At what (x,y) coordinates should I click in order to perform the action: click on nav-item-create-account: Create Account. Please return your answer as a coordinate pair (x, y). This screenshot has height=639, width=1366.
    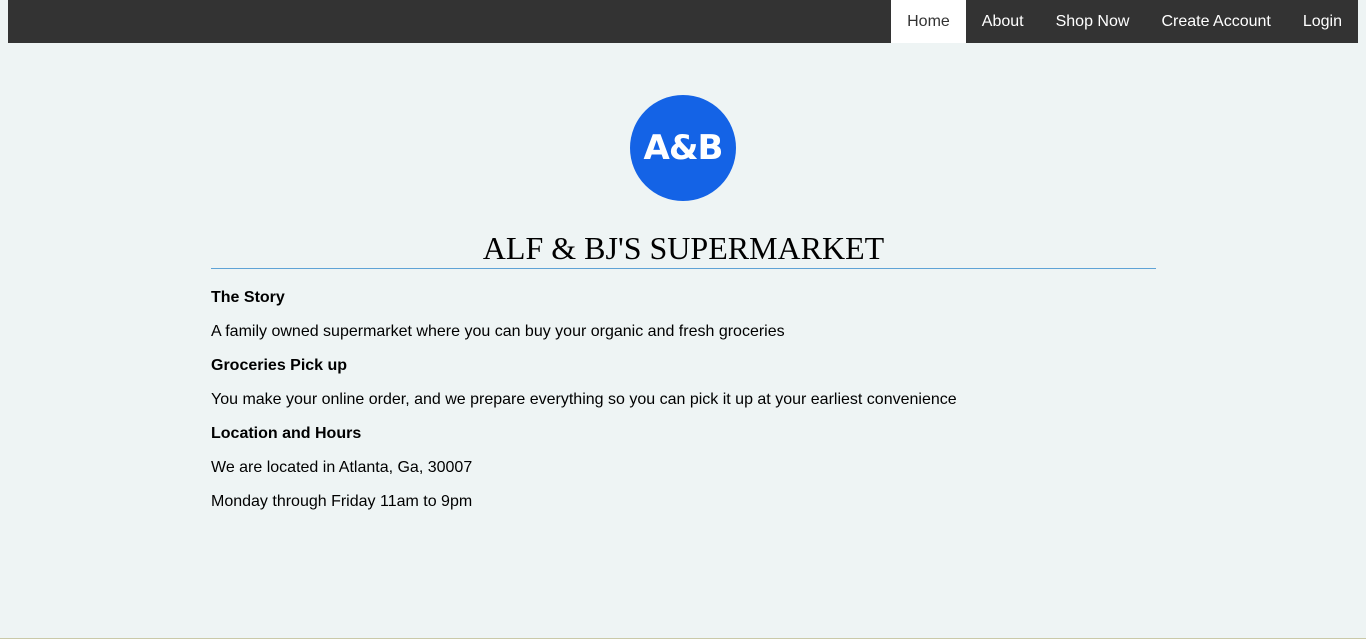
    Looking at the image, I should click on (1215, 21).